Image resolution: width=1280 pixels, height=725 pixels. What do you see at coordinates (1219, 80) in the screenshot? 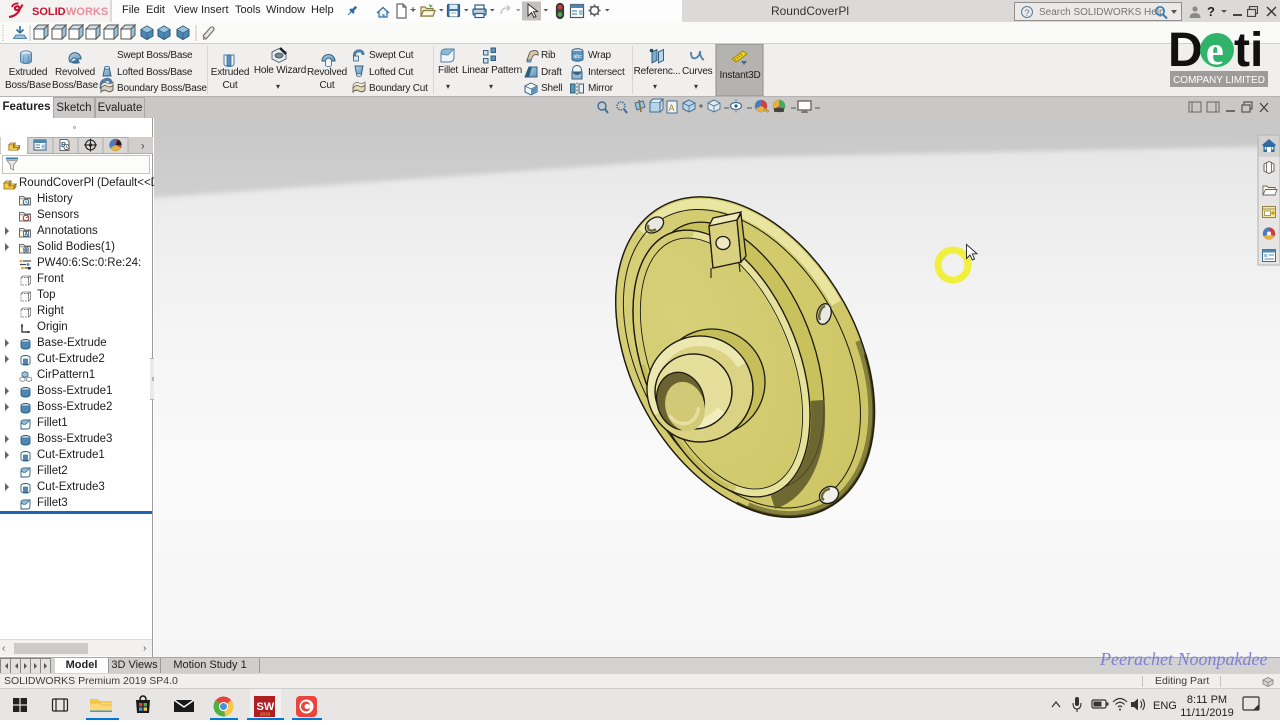
I see `svg-text: COMPANY LIMITED` at bounding box center [1219, 80].